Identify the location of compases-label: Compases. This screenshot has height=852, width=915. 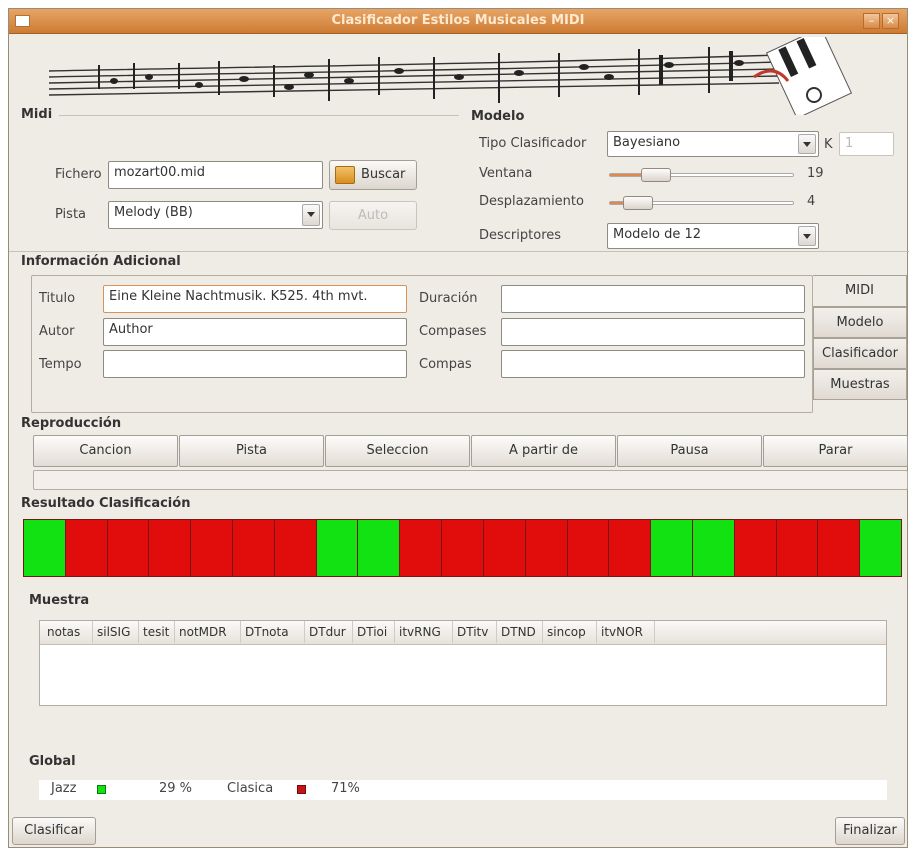
(453, 331).